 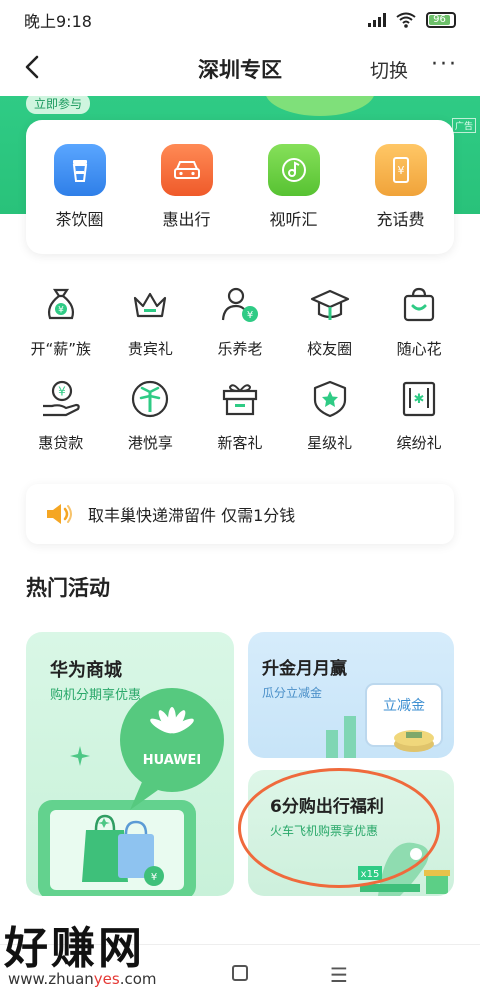 What do you see at coordinates (59, 514) in the screenshot?
I see `speaker-icon` at bounding box center [59, 514].